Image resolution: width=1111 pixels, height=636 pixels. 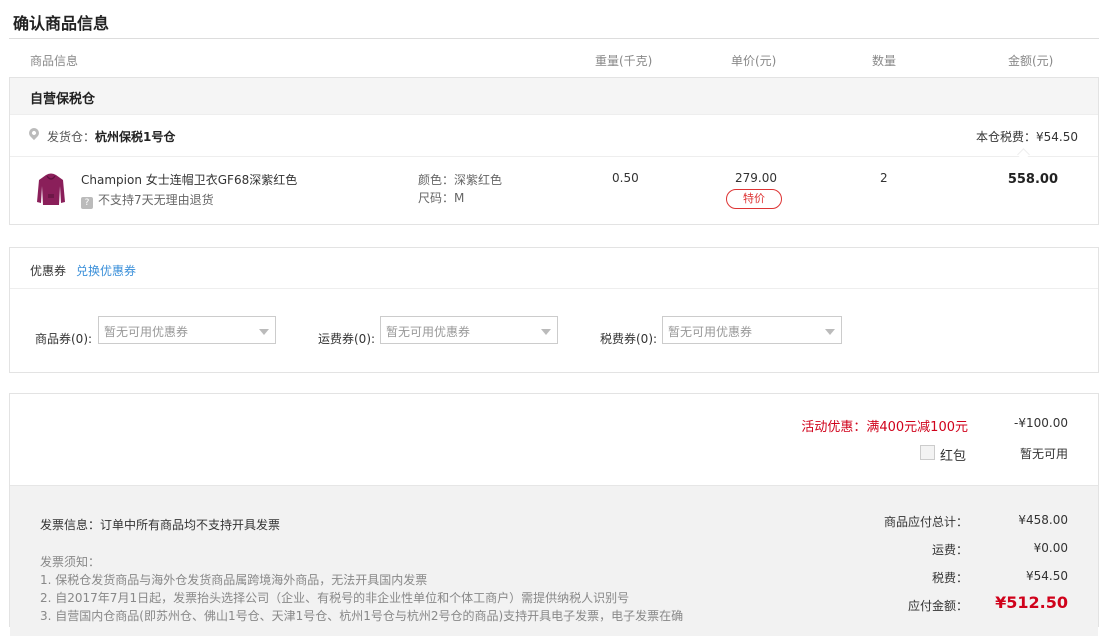 I want to click on invoice-notice-title: 发票须知：, so click(x=70, y=562).